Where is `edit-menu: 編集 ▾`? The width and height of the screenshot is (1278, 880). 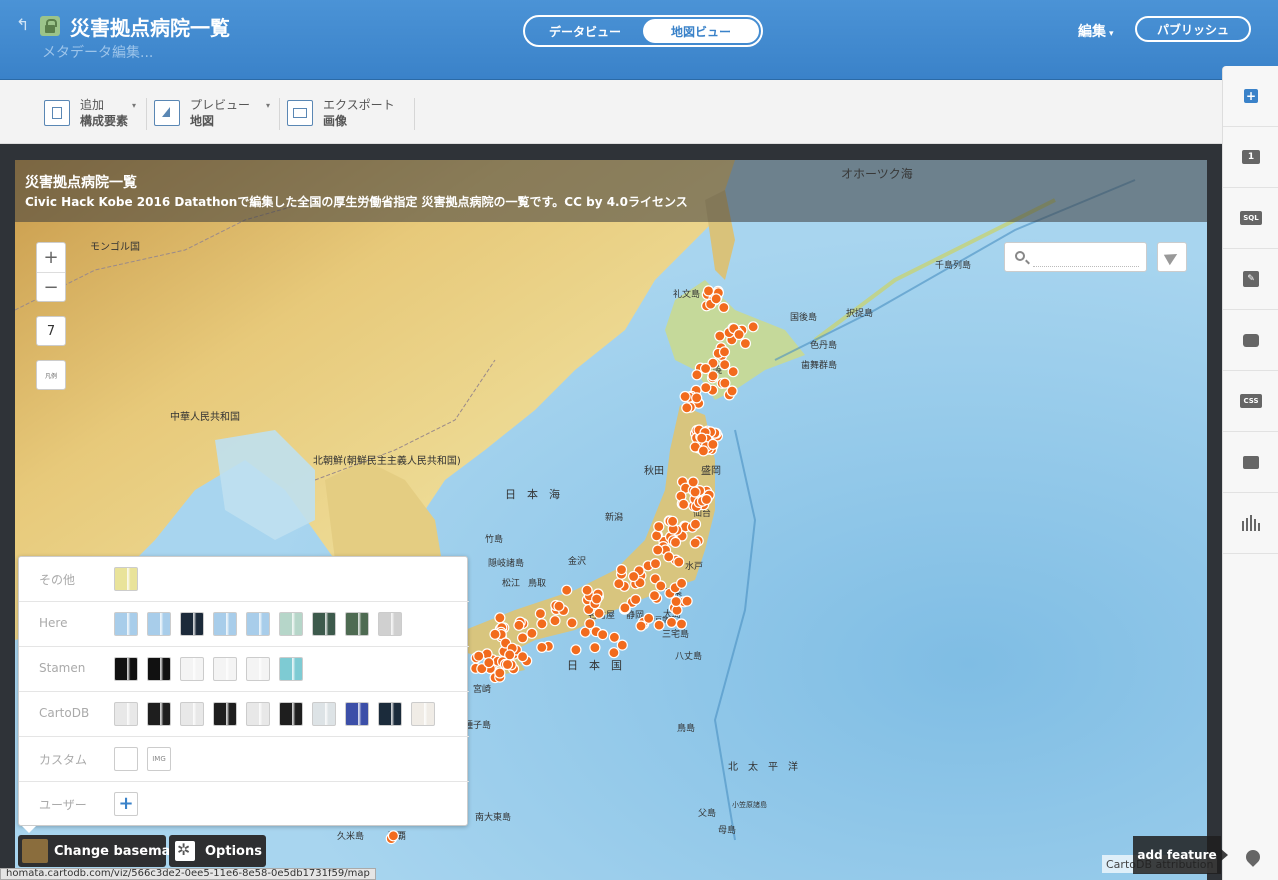
edit-menu: 編集 ▾ is located at coordinates (1096, 31).